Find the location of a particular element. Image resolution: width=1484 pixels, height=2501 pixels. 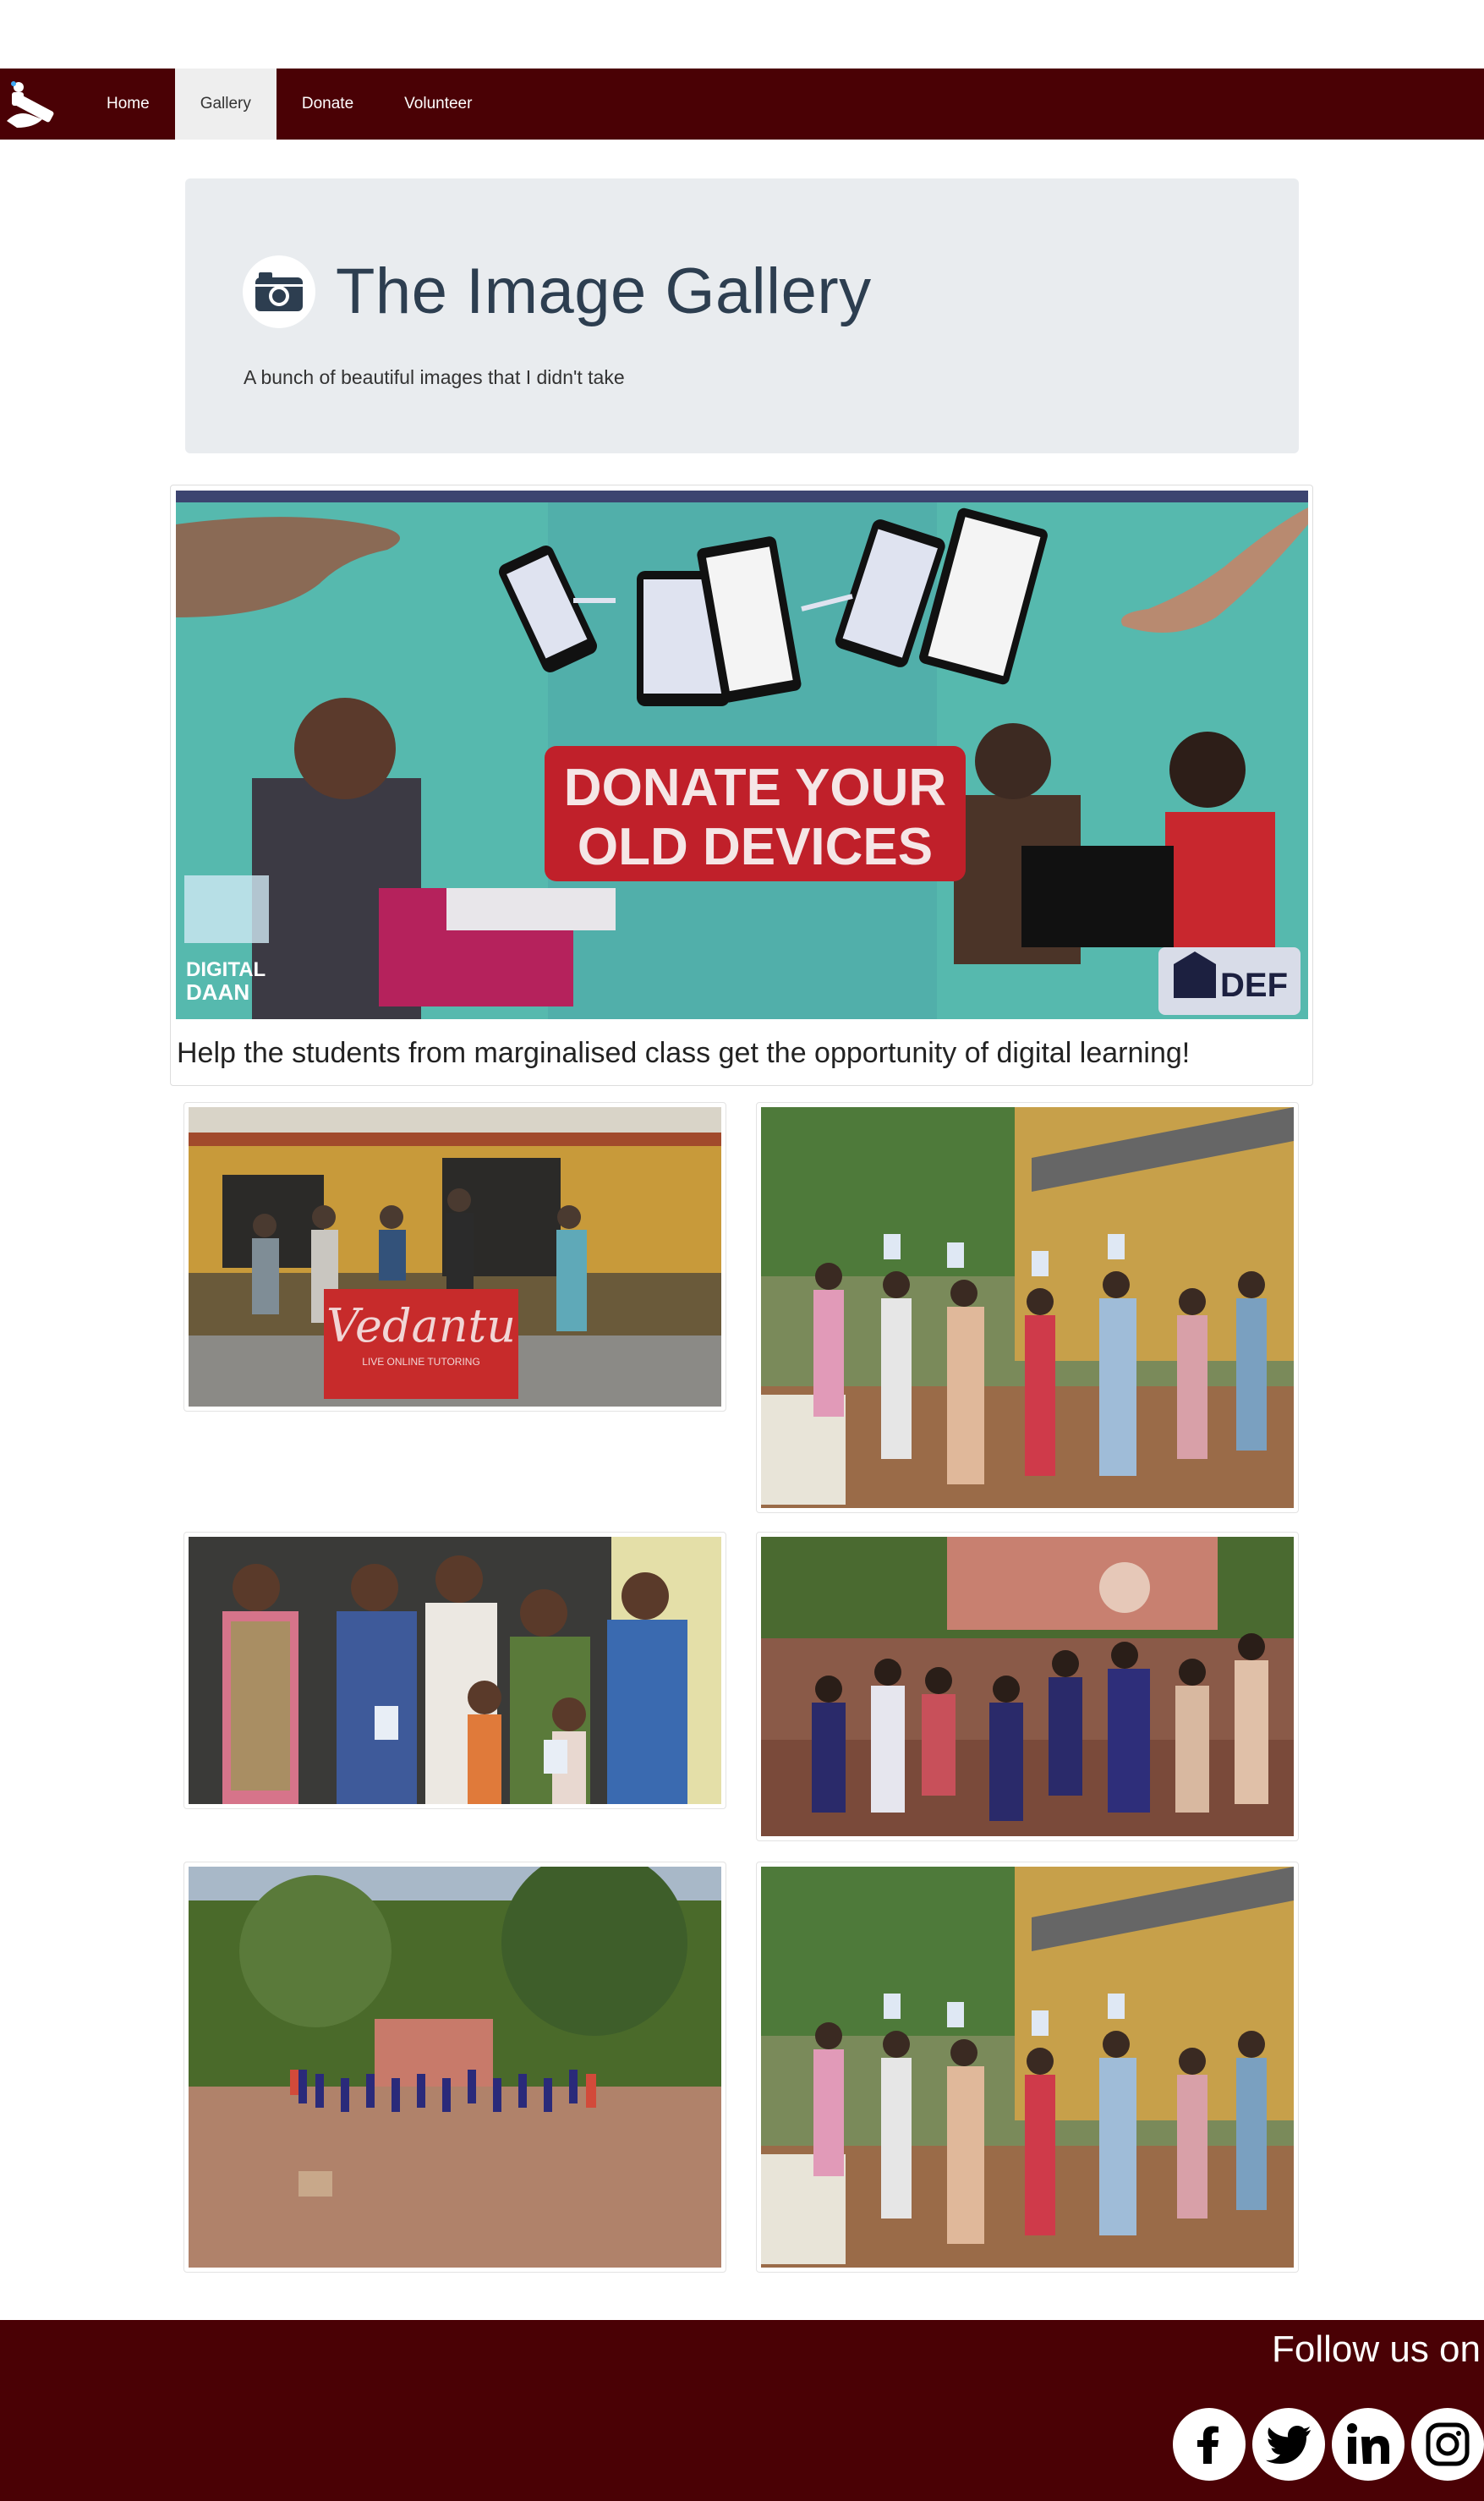

instagram-icon is located at coordinates (1447, 2444).